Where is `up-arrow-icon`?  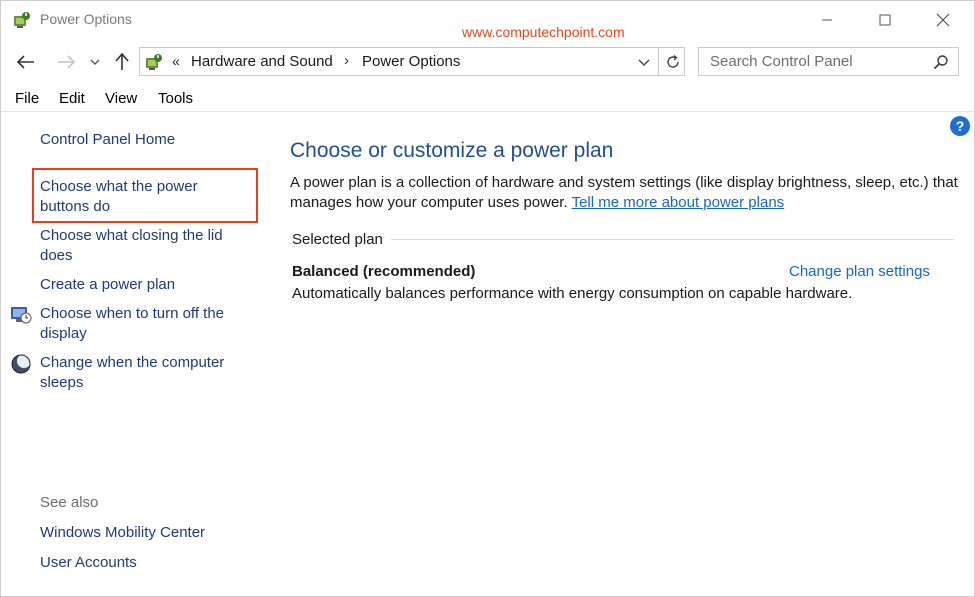
up-arrow-icon is located at coordinates (122, 61).